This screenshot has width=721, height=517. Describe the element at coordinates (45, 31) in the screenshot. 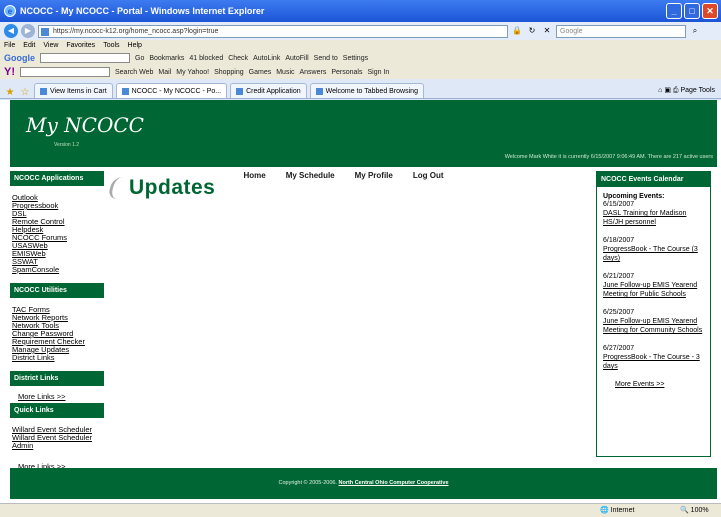

I see `page-icon` at that location.